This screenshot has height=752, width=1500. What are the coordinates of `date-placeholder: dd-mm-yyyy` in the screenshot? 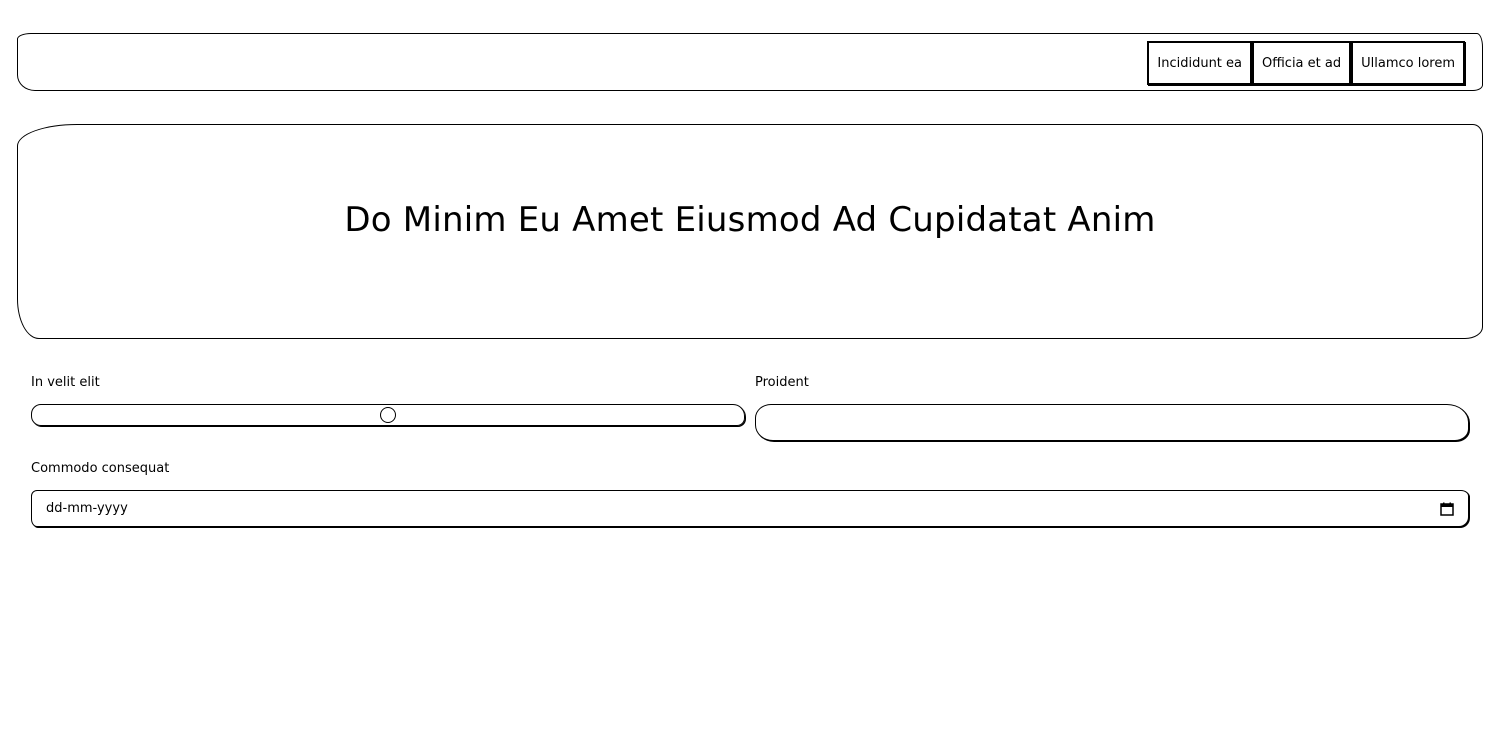 It's located at (87, 508).